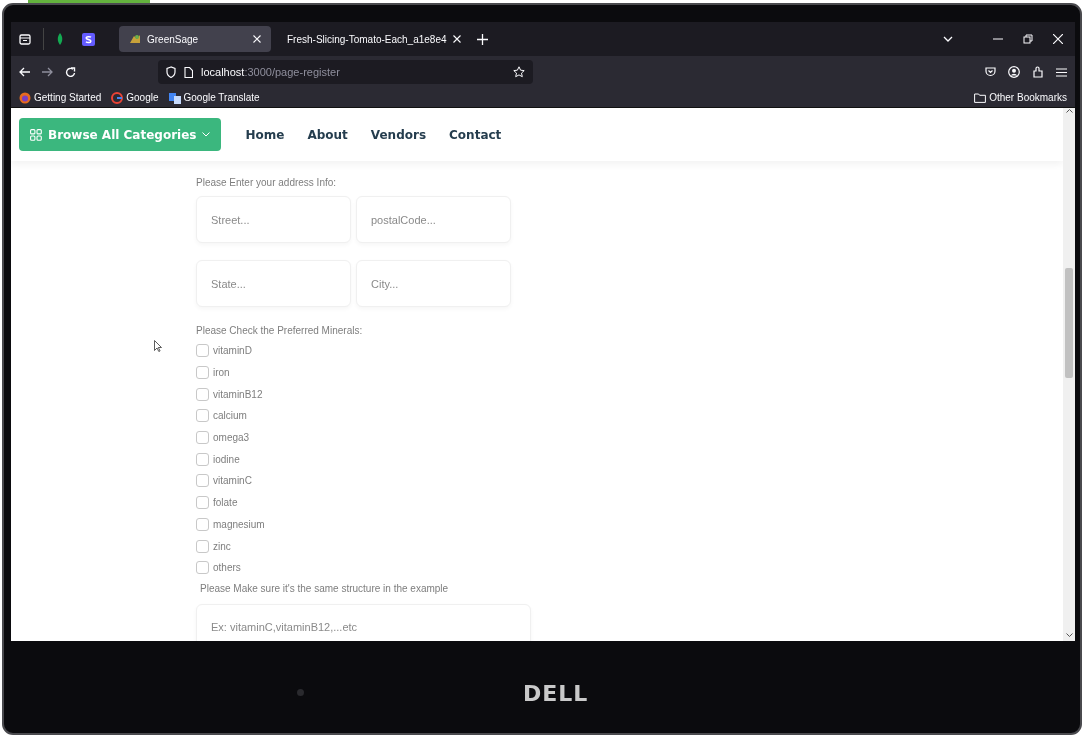 The image size is (1086, 737). What do you see at coordinates (68, 97) in the screenshot?
I see `bookmark-link: Getting Started` at bounding box center [68, 97].